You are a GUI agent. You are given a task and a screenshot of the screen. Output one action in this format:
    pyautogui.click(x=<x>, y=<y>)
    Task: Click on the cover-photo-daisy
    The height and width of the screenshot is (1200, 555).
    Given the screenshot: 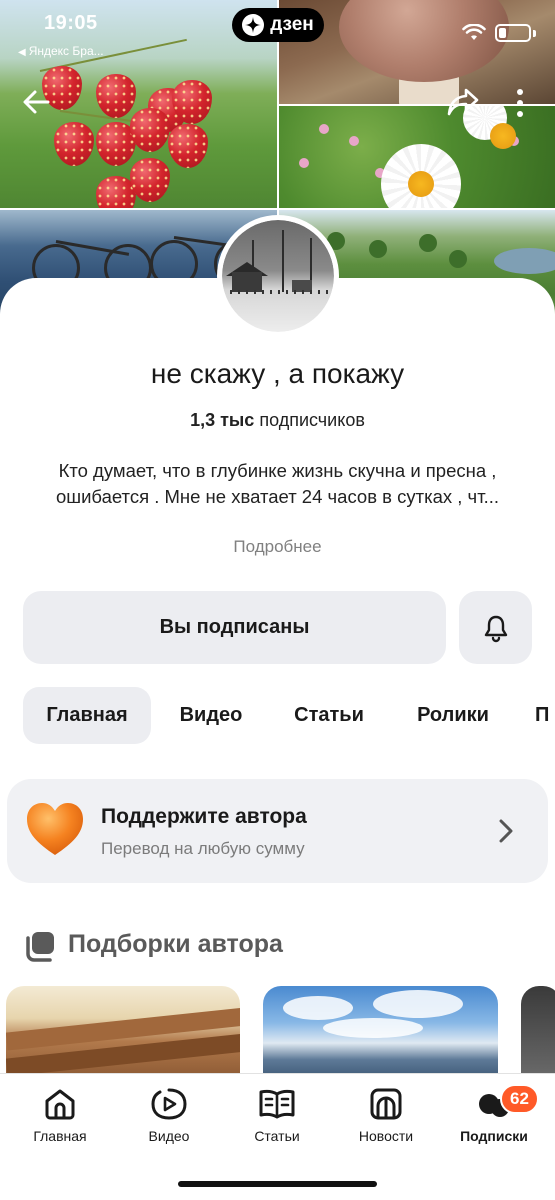 What is the action you would take?
    pyautogui.click(x=417, y=157)
    